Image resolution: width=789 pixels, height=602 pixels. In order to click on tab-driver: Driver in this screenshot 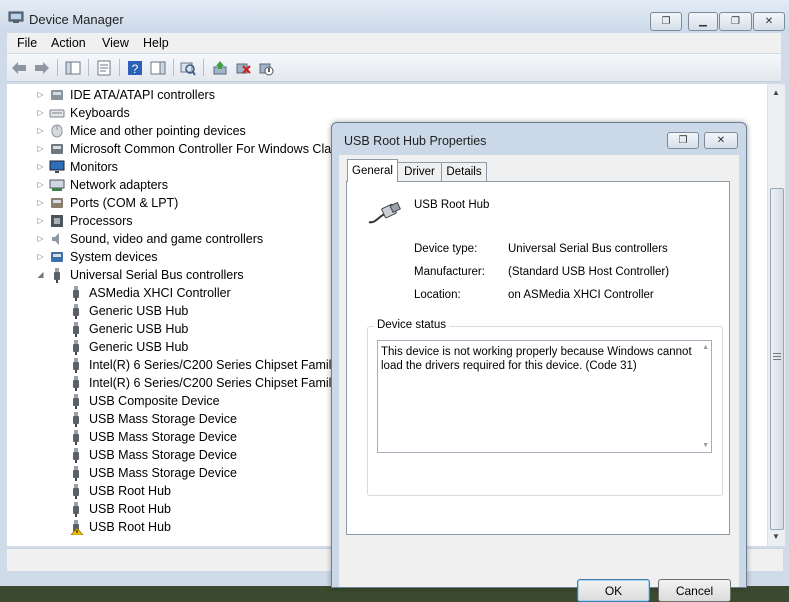, I will do `click(419, 171)`.